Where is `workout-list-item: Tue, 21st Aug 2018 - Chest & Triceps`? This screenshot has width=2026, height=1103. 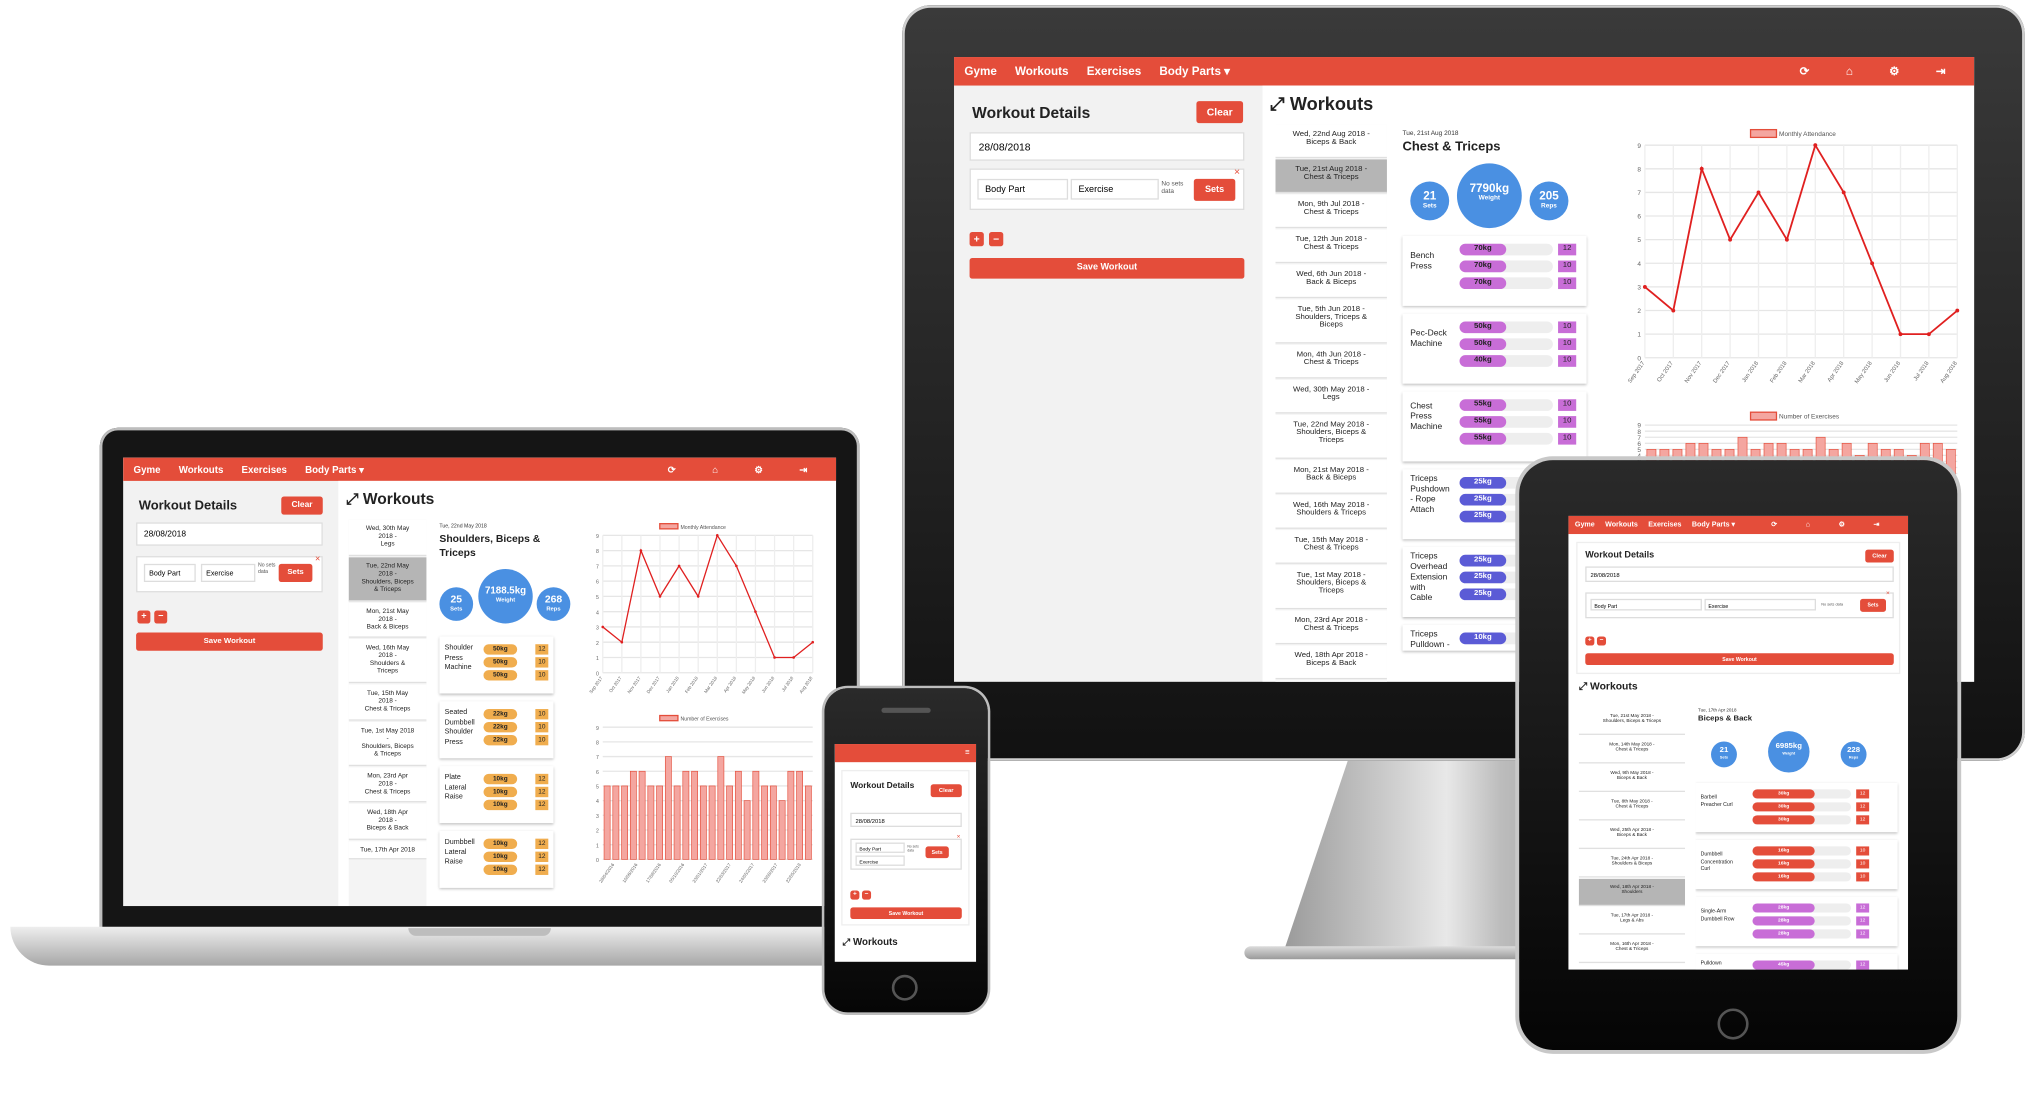
workout-list-item: Tue, 21st Aug 2018 - Chest & Triceps is located at coordinates (1331, 176).